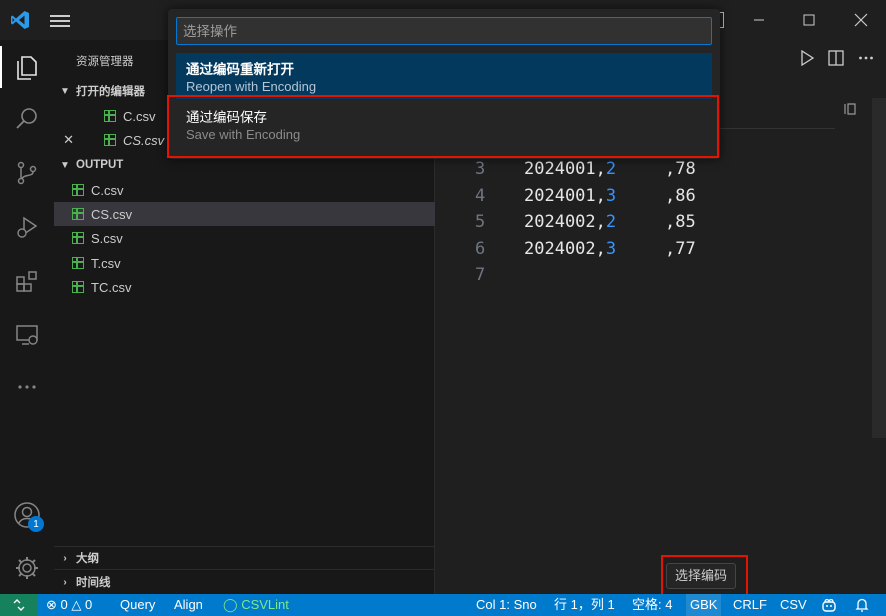  What do you see at coordinates (144, 140) in the screenshot?
I see `open-editor-label: CS.csv` at bounding box center [144, 140].